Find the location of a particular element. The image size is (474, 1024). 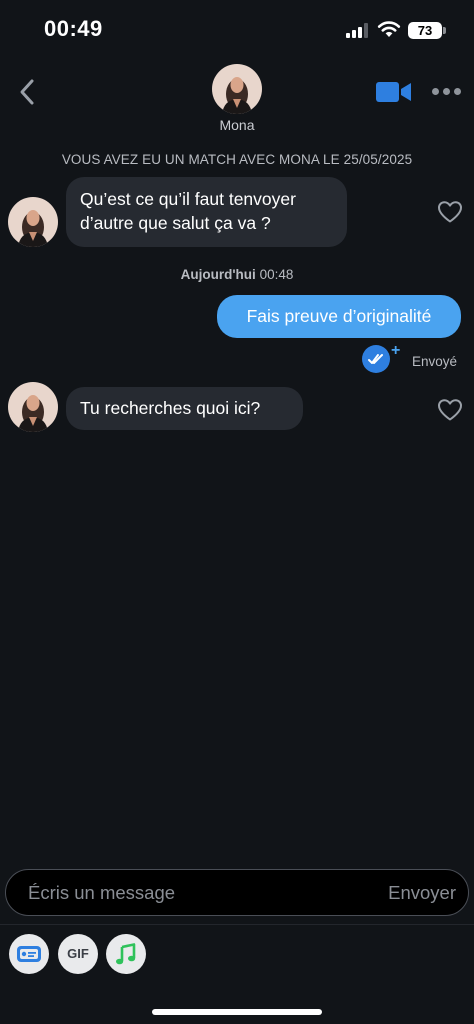

contact-card-icon is located at coordinates (29, 954).